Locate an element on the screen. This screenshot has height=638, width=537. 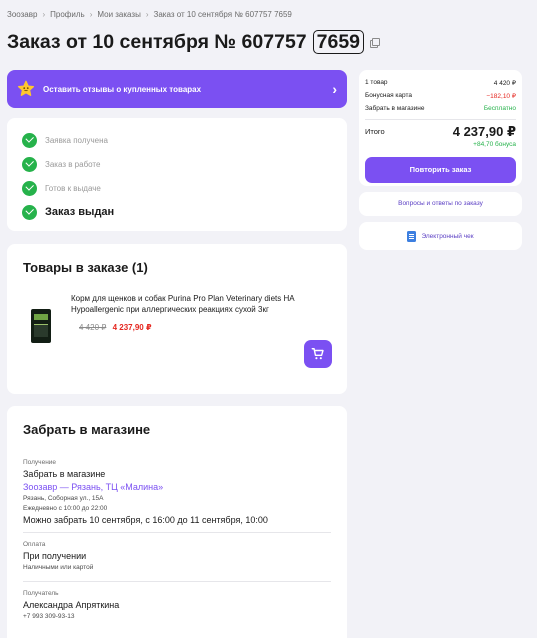
total-label: Итого is located at coordinates (375, 131).